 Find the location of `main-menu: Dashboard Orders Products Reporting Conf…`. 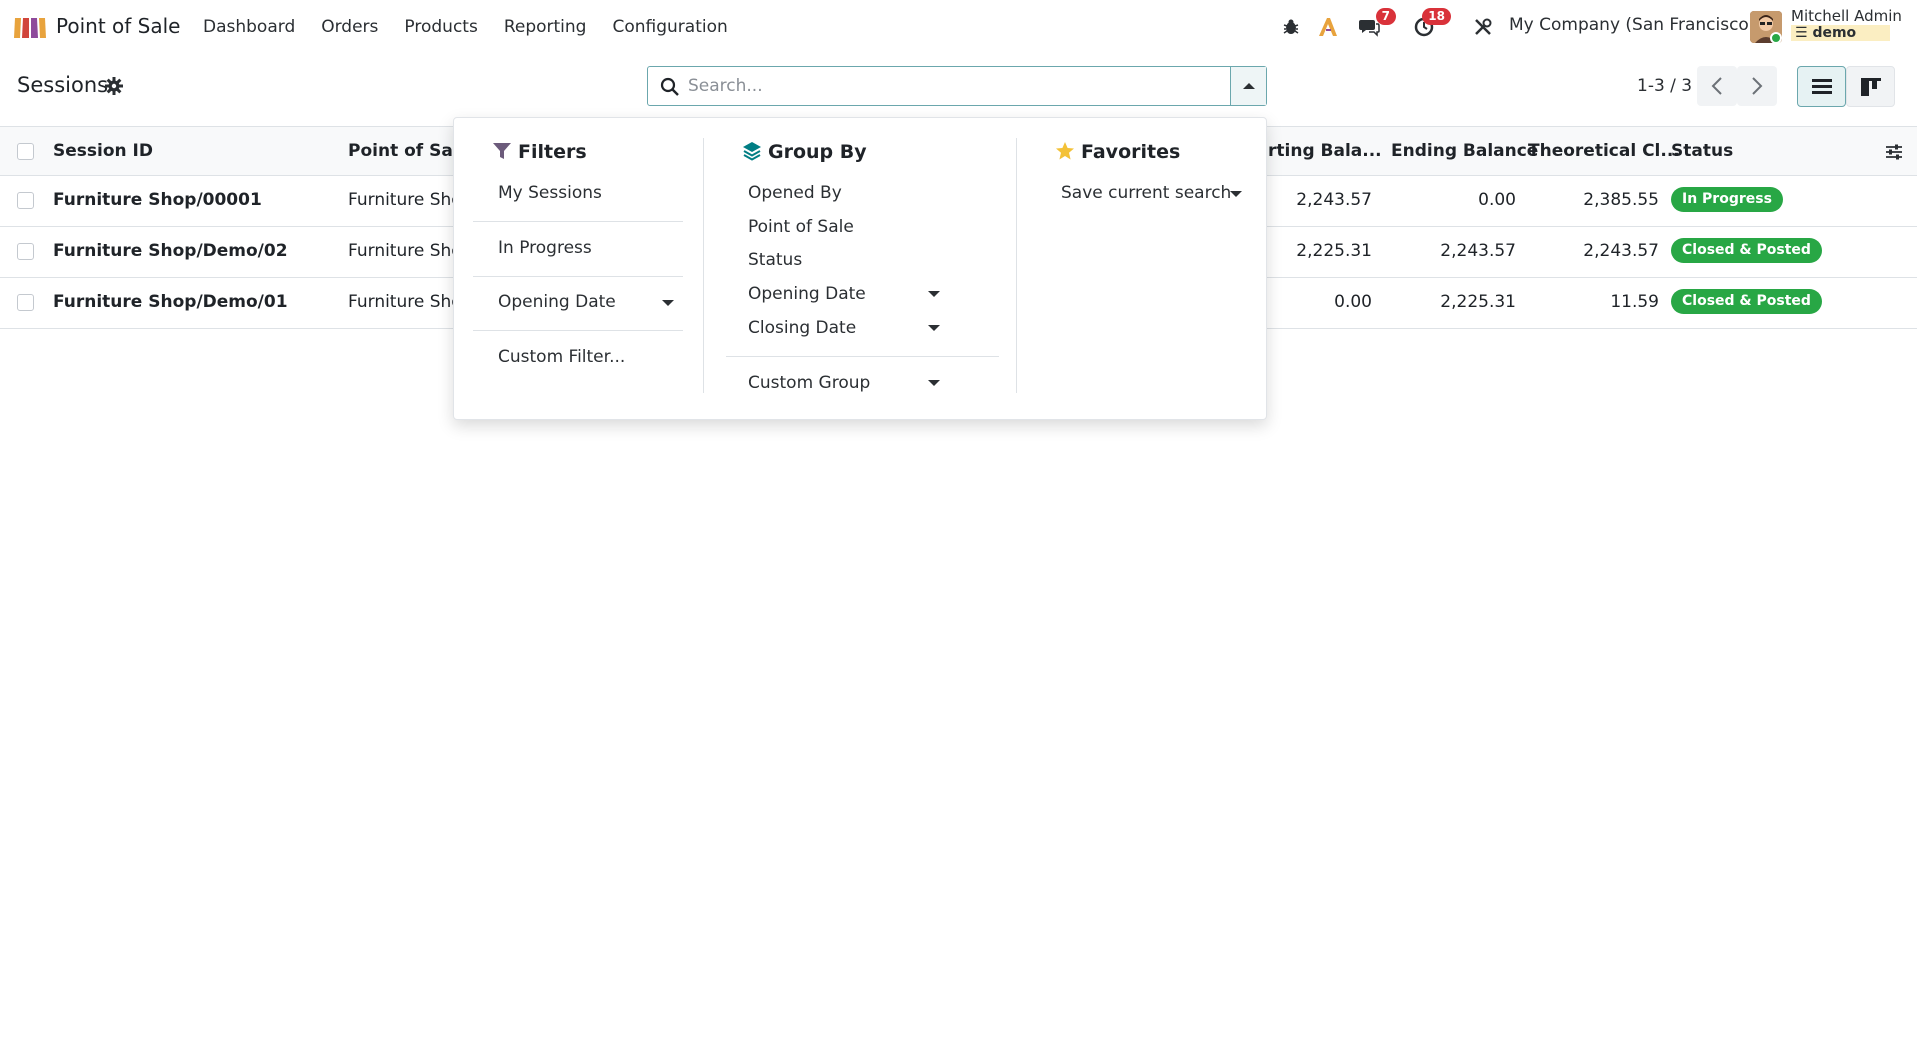

main-menu: Dashboard Orders Products Reporting Conf… is located at coordinates (465, 27).